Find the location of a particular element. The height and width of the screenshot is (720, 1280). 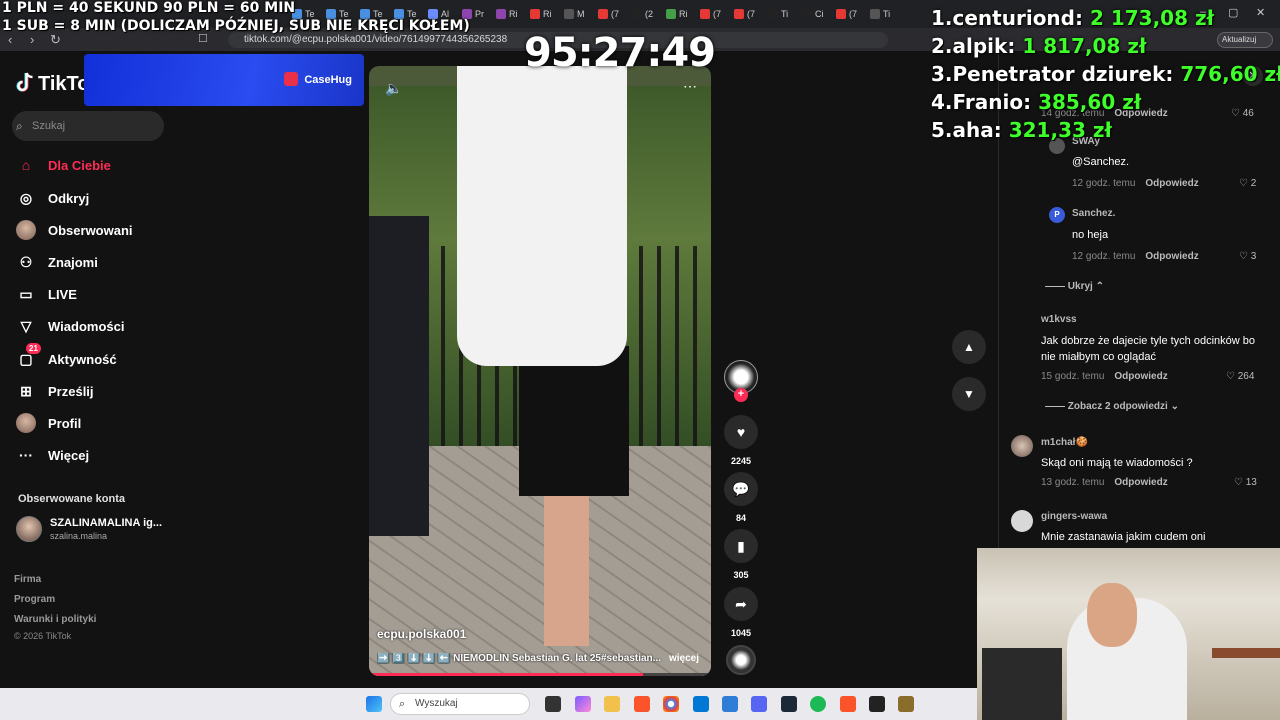

casehug-text: CaseHug is located at coordinates (328, 80).